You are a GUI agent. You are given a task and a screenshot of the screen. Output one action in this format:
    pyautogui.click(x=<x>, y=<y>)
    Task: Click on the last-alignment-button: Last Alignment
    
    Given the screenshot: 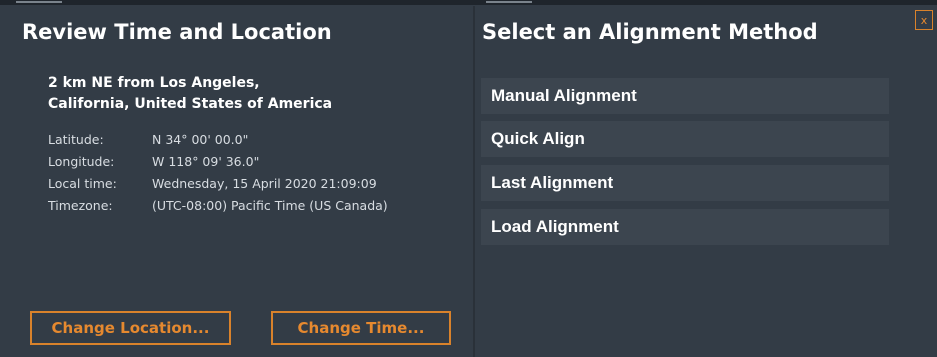 What is the action you would take?
    pyautogui.click(x=685, y=183)
    